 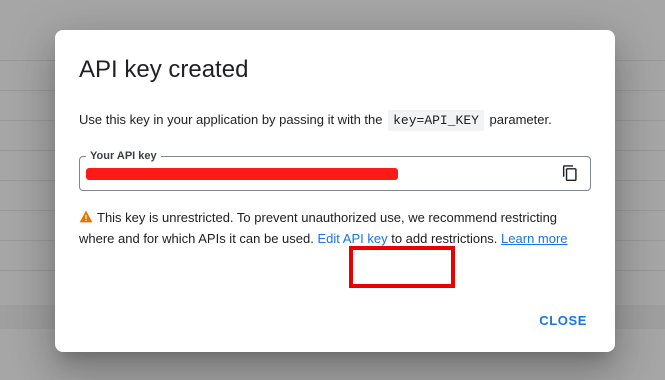 I want to click on warning-triangle-icon, so click(x=86, y=216).